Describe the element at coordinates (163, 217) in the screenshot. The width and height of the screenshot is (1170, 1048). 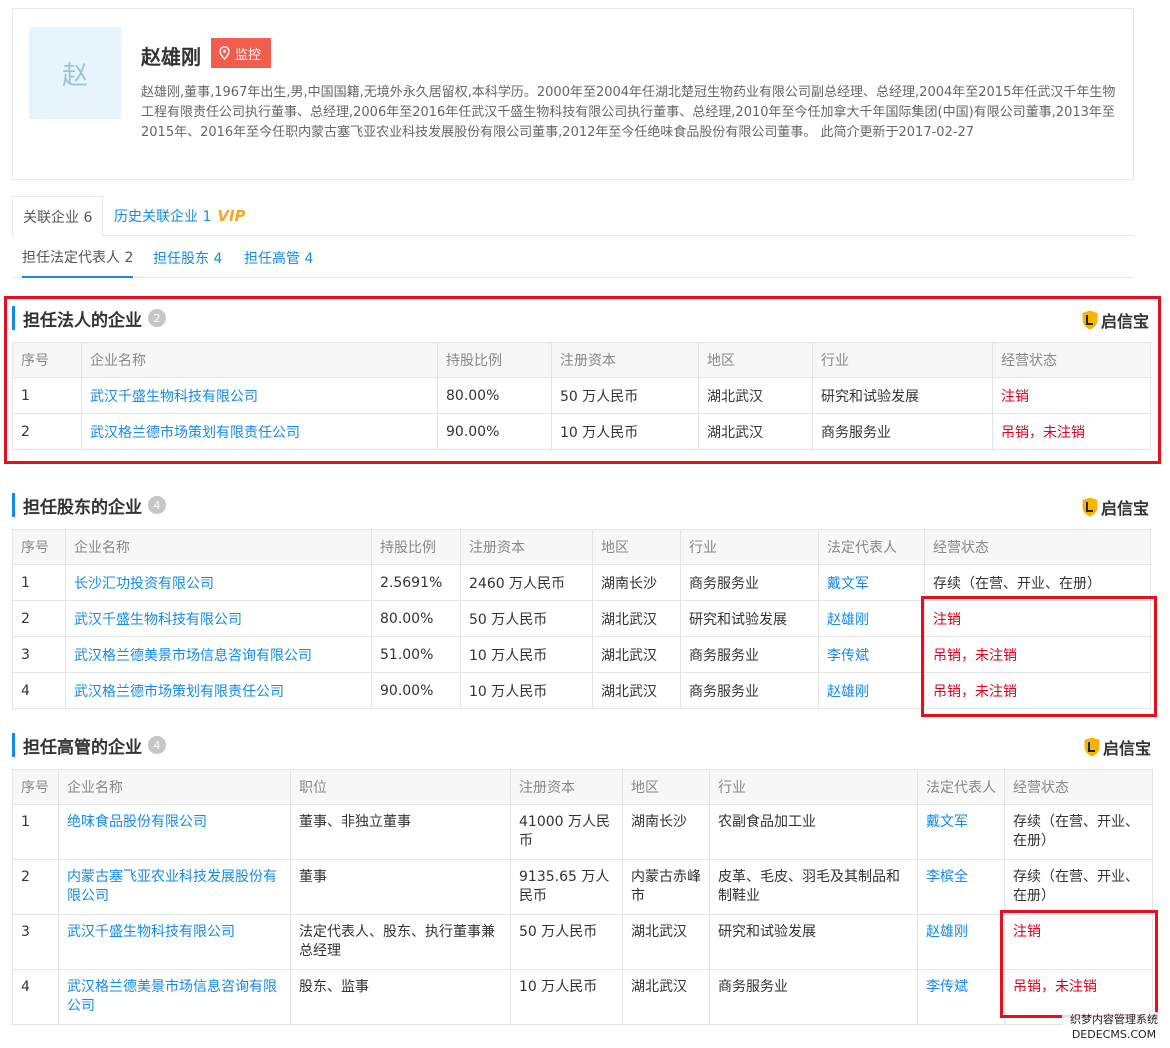
I see `tab-history-label: 历史关联企业 1` at that location.